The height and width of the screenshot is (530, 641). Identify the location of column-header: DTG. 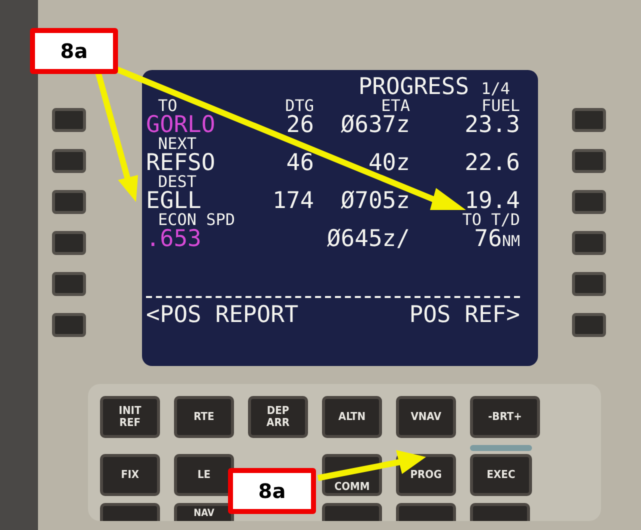
(299, 106).